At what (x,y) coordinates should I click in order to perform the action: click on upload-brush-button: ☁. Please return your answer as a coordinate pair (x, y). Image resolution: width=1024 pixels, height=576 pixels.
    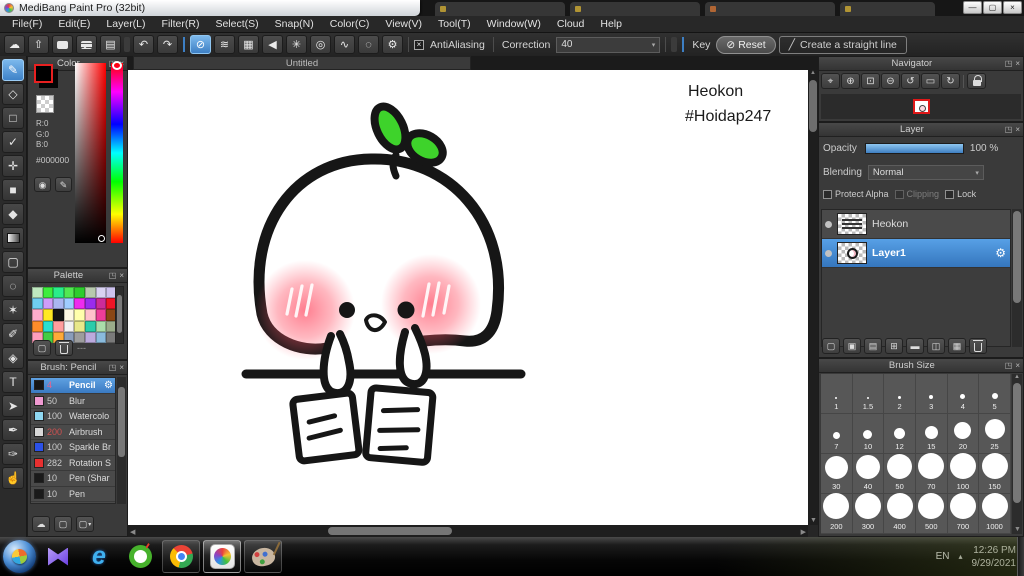
    Looking at the image, I should click on (41, 524).